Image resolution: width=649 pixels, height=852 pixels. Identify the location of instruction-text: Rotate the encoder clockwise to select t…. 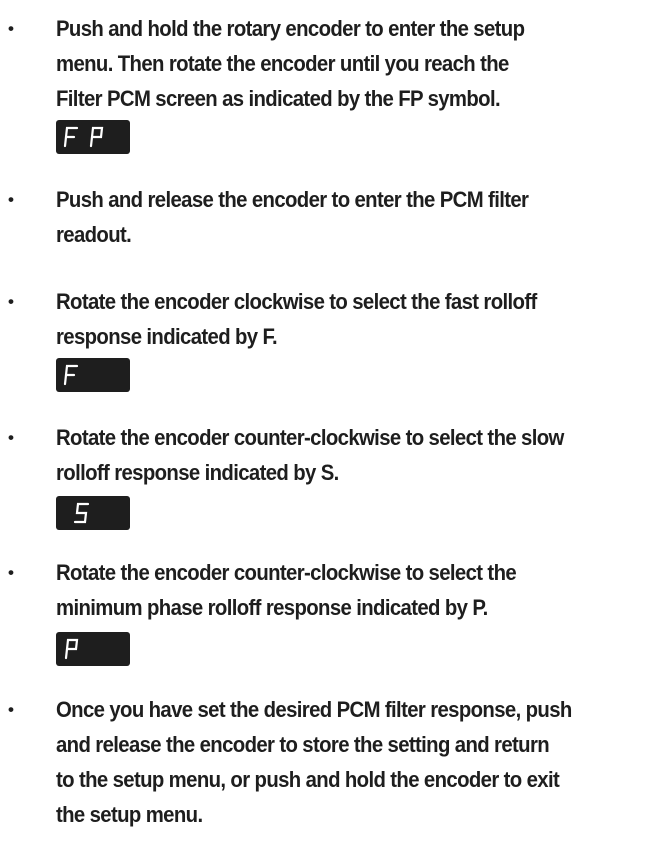
(320, 319).